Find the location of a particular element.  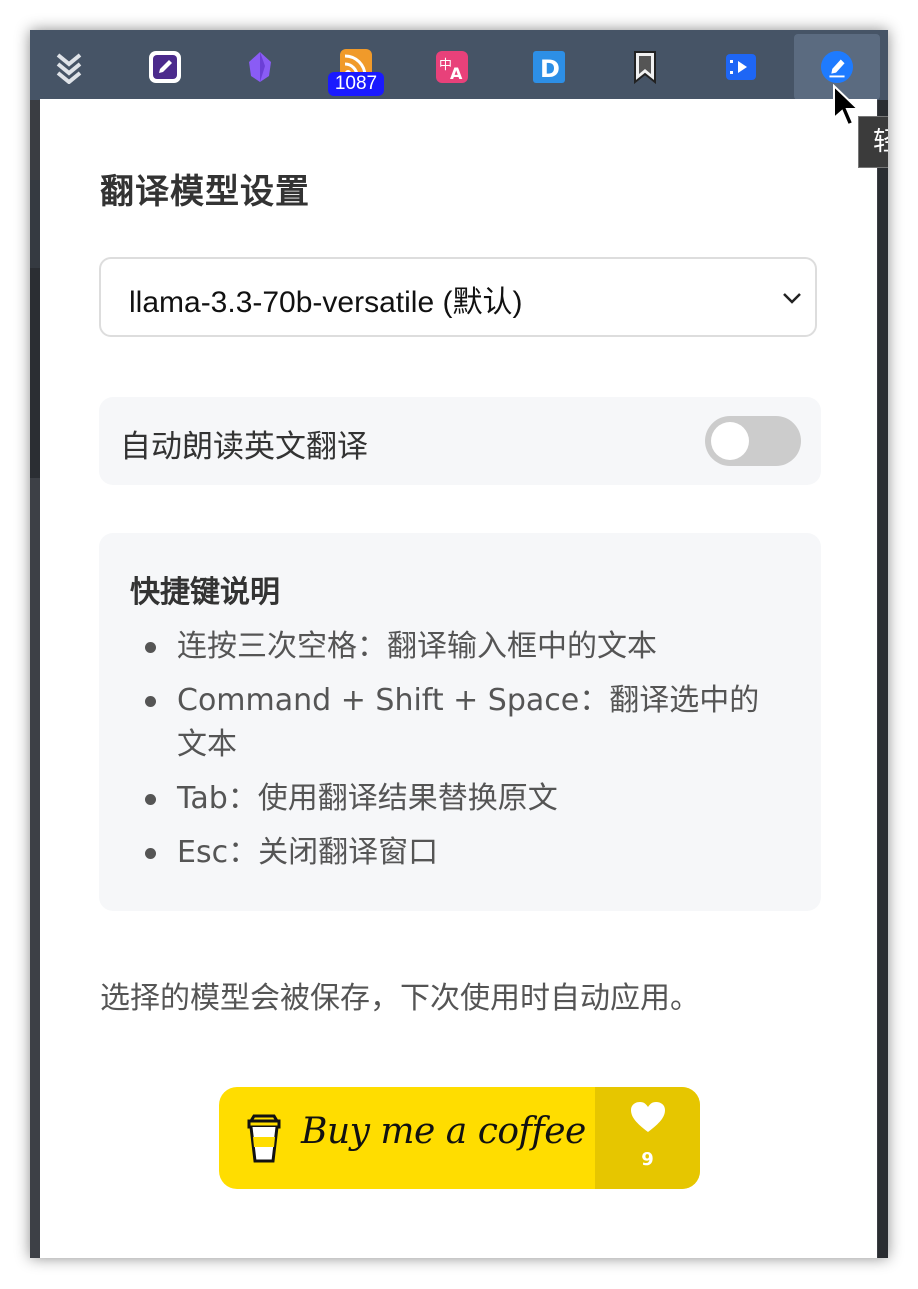

svg-text: A is located at coordinates (456, 73).